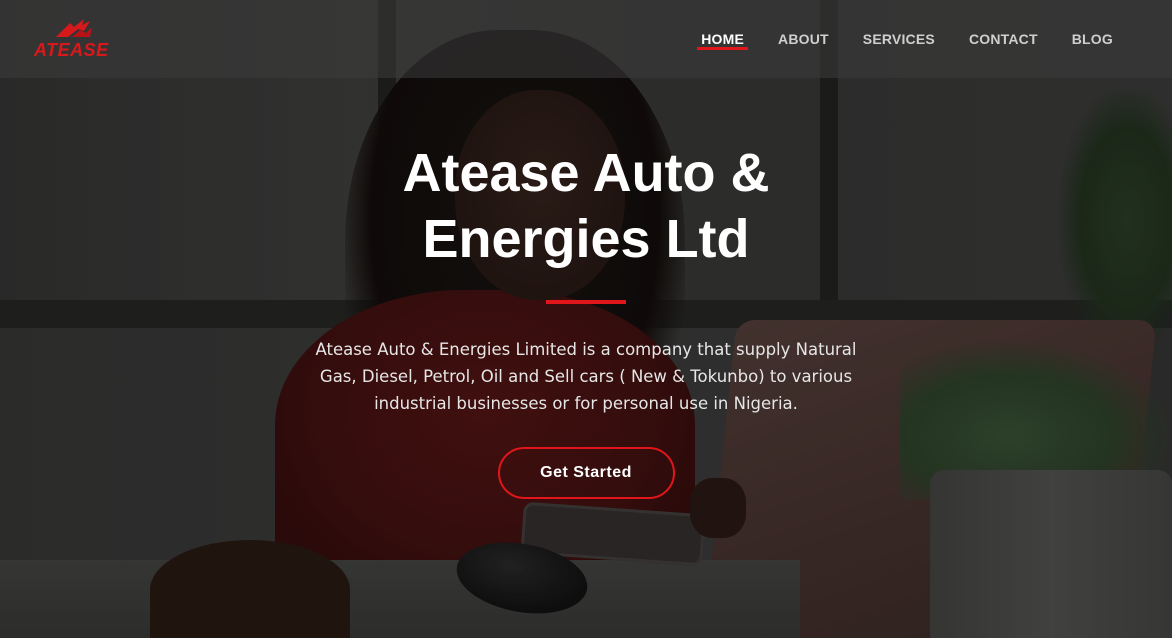  I want to click on nav-item-about: ABOUT, so click(803, 39).